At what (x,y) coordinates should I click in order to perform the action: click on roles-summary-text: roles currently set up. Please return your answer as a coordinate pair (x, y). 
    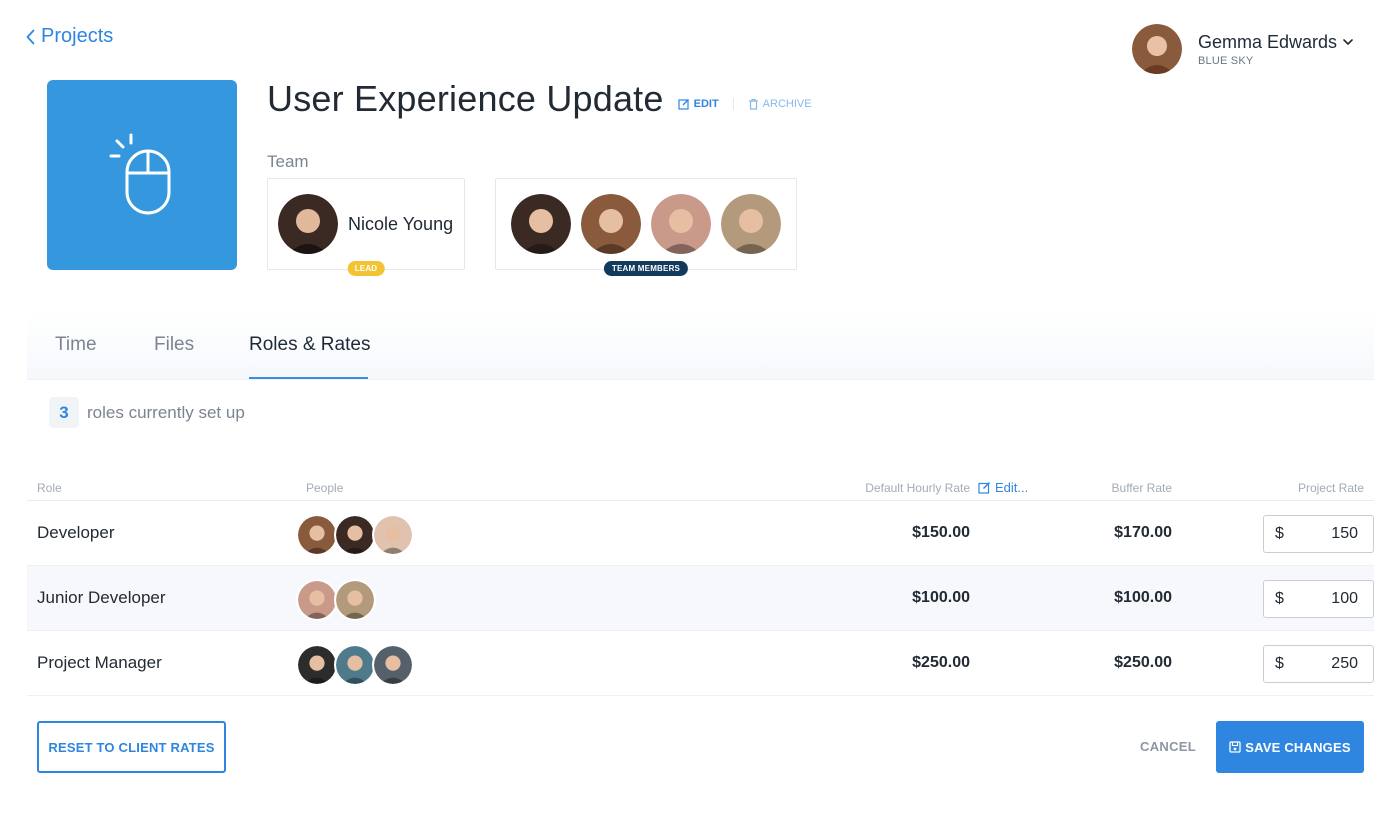
    Looking at the image, I should click on (166, 412).